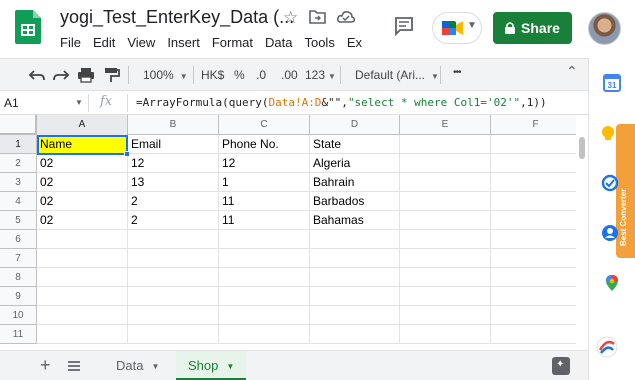  Describe the element at coordinates (82, 239) in the screenshot. I see `cell-a6` at that location.